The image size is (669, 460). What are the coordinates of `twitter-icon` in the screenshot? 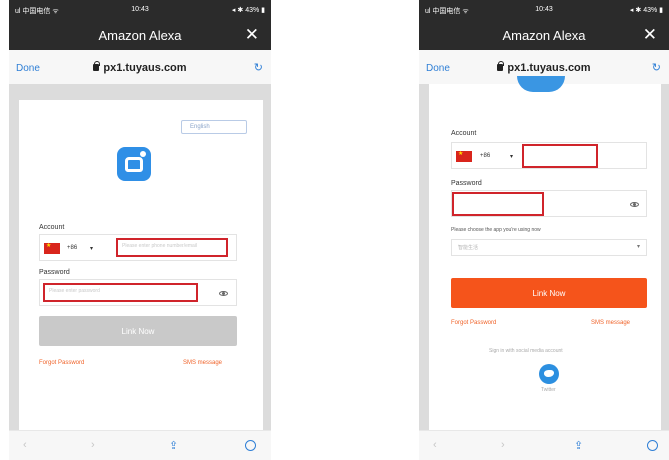 It's located at (549, 374).